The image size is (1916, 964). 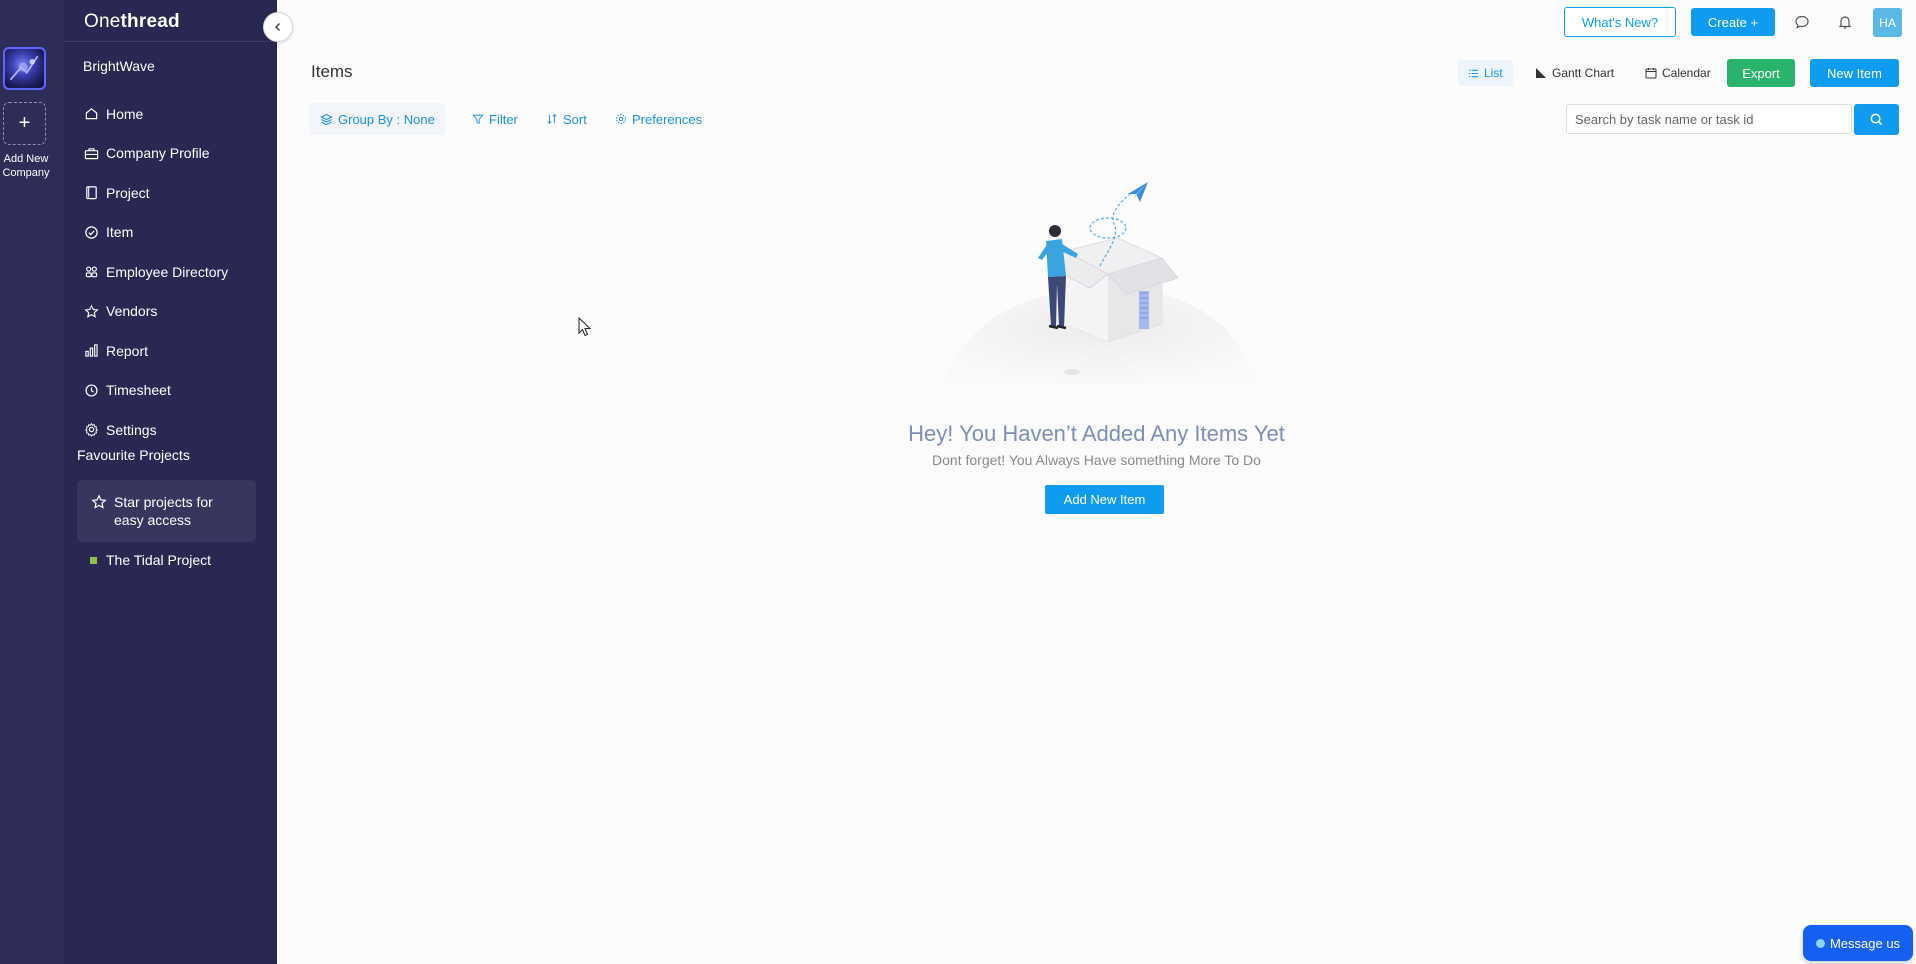 I want to click on workspace-name: BrightWave, so click(x=119, y=66).